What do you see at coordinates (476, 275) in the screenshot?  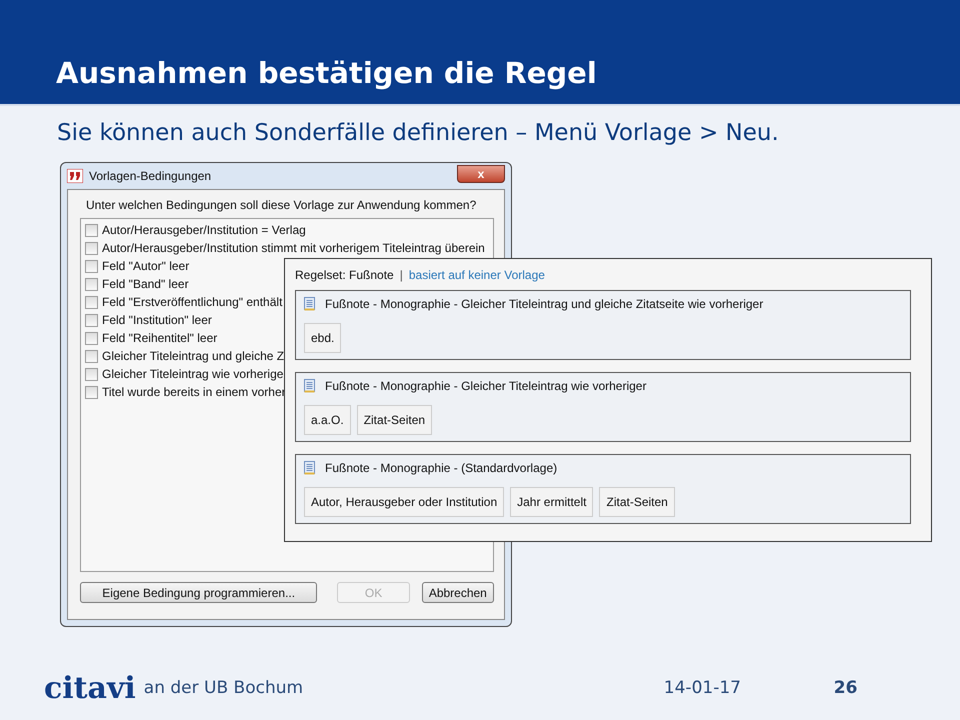 I see `template-link: basiert auf keiner Vorlage` at bounding box center [476, 275].